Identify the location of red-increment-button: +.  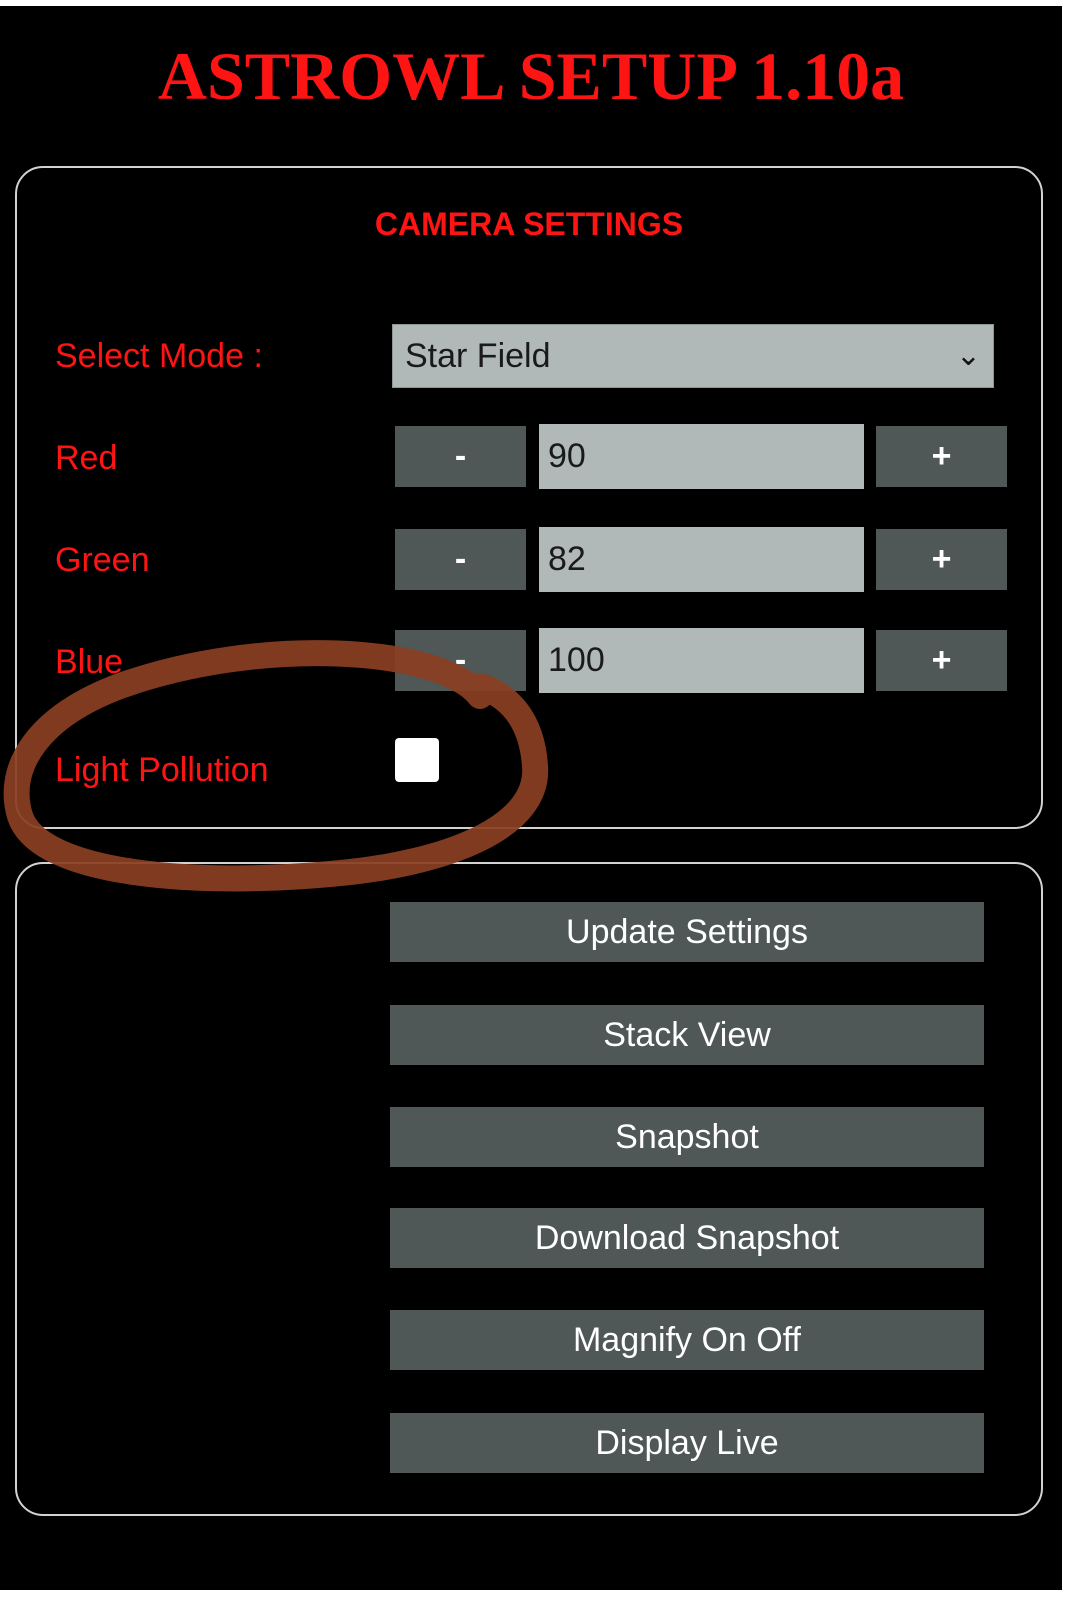
(941, 456).